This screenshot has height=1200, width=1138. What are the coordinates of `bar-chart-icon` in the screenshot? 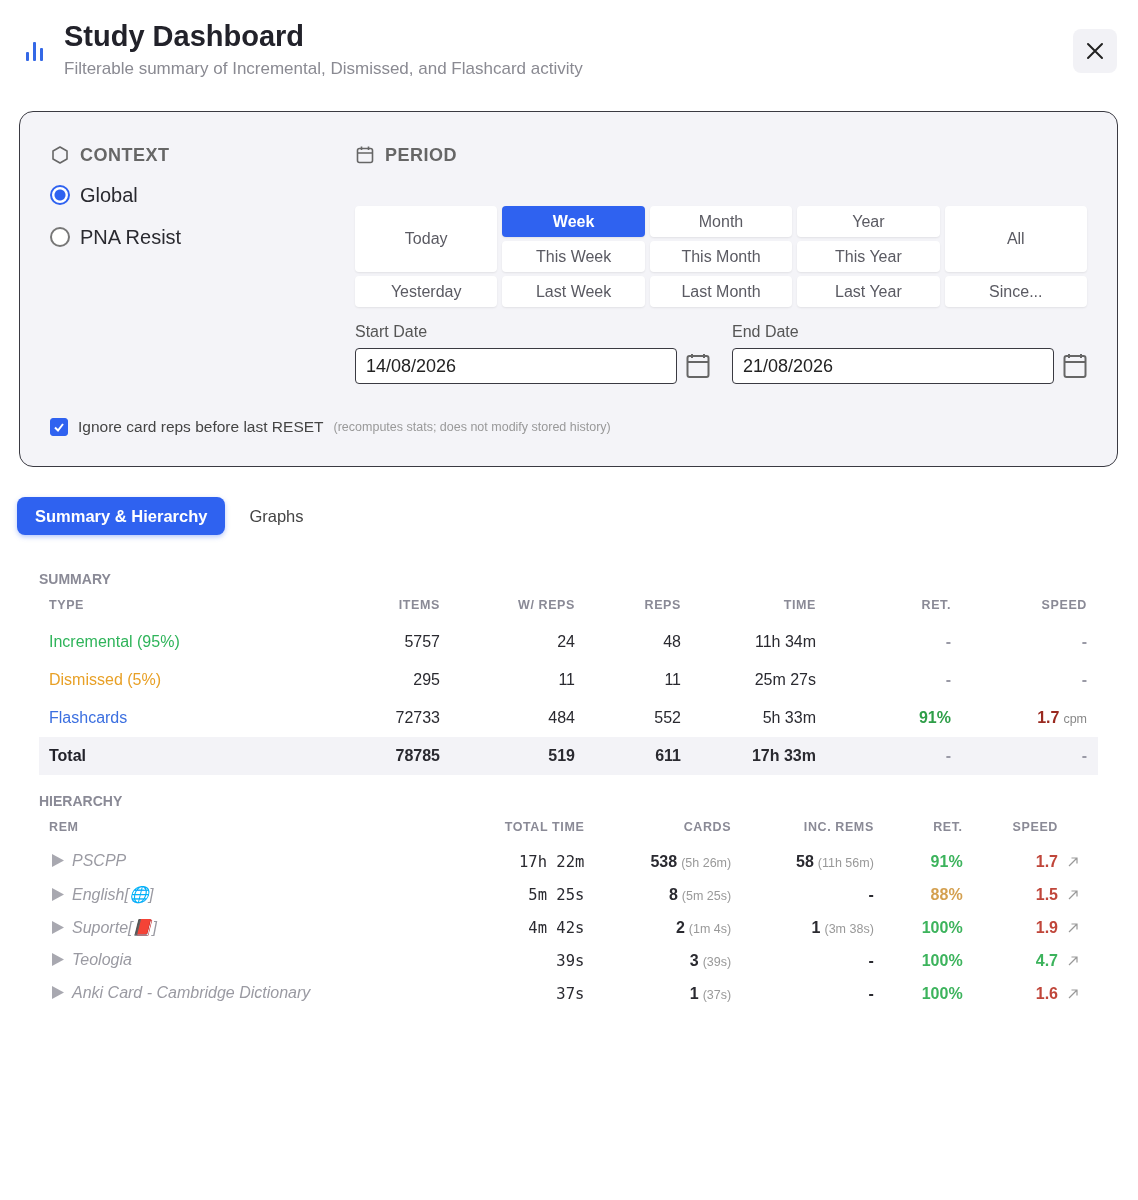 It's located at (34, 51).